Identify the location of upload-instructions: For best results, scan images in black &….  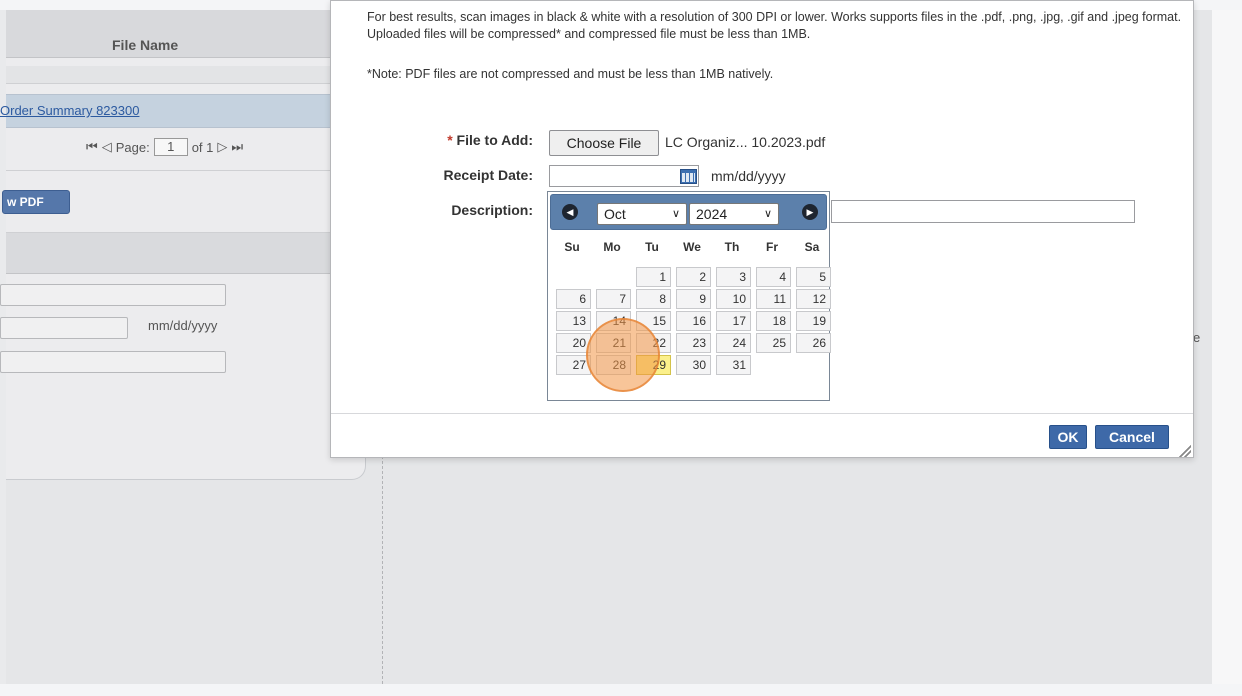
(774, 25).